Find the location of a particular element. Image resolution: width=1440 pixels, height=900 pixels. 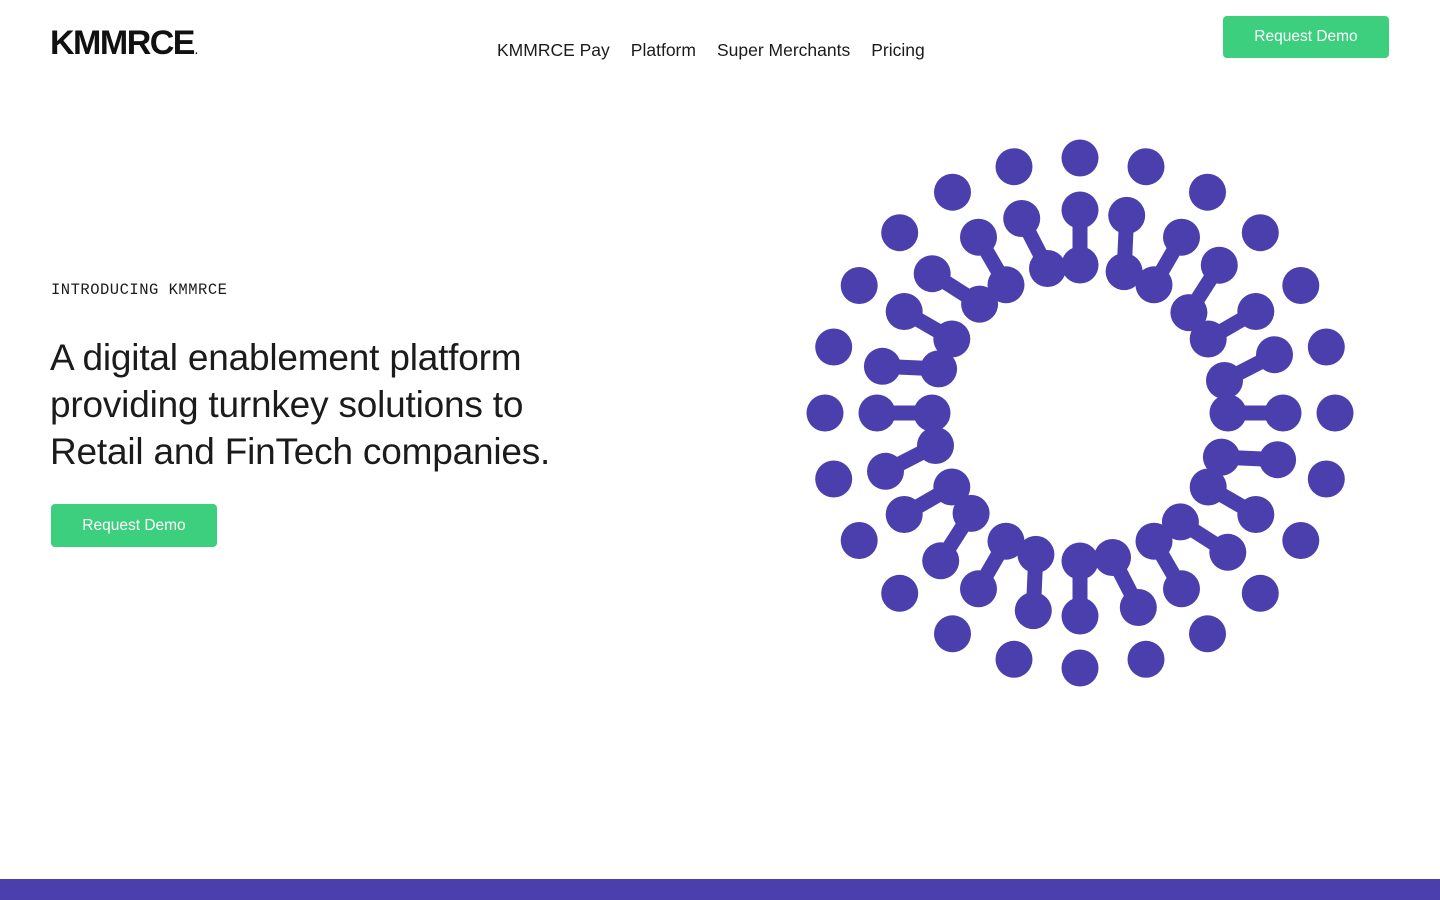

nav-item-platform: Platform is located at coordinates (663, 50).